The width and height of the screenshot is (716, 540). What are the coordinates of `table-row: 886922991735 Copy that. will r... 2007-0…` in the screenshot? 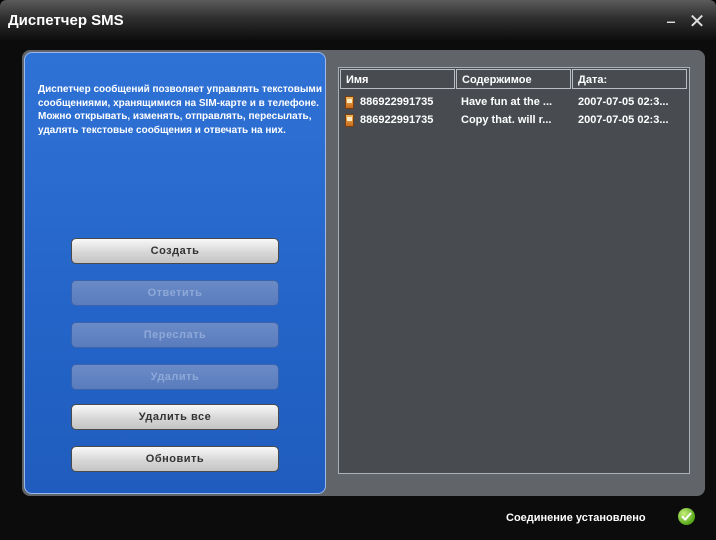 It's located at (514, 120).